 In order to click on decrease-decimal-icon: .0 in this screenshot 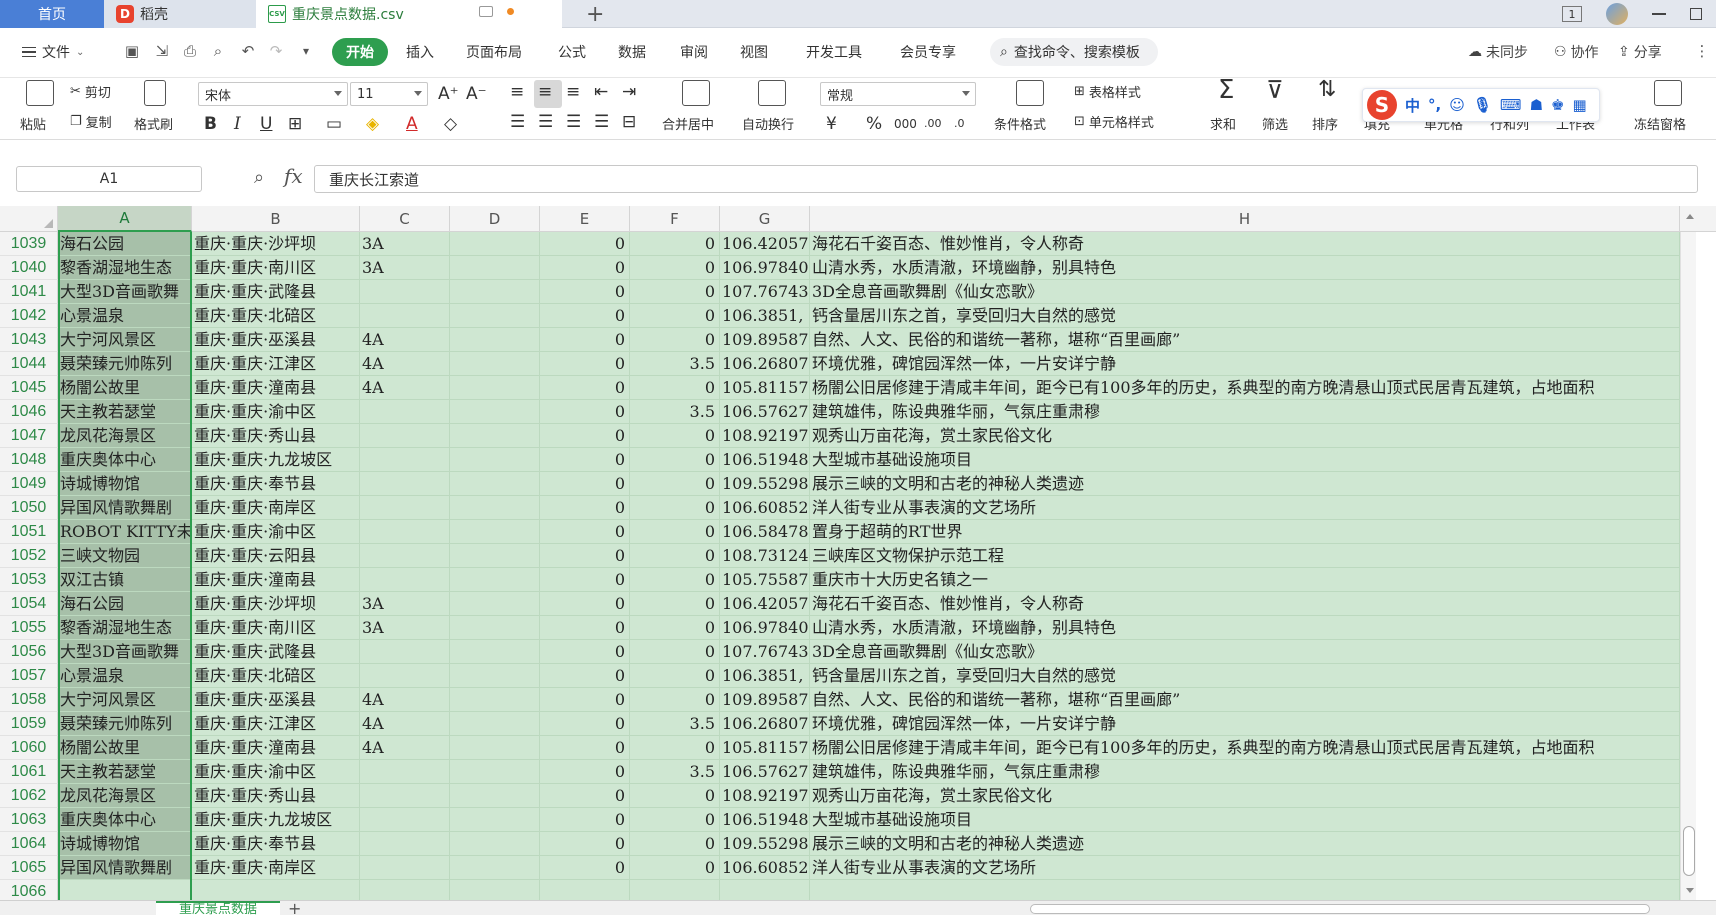, I will do `click(959, 124)`.